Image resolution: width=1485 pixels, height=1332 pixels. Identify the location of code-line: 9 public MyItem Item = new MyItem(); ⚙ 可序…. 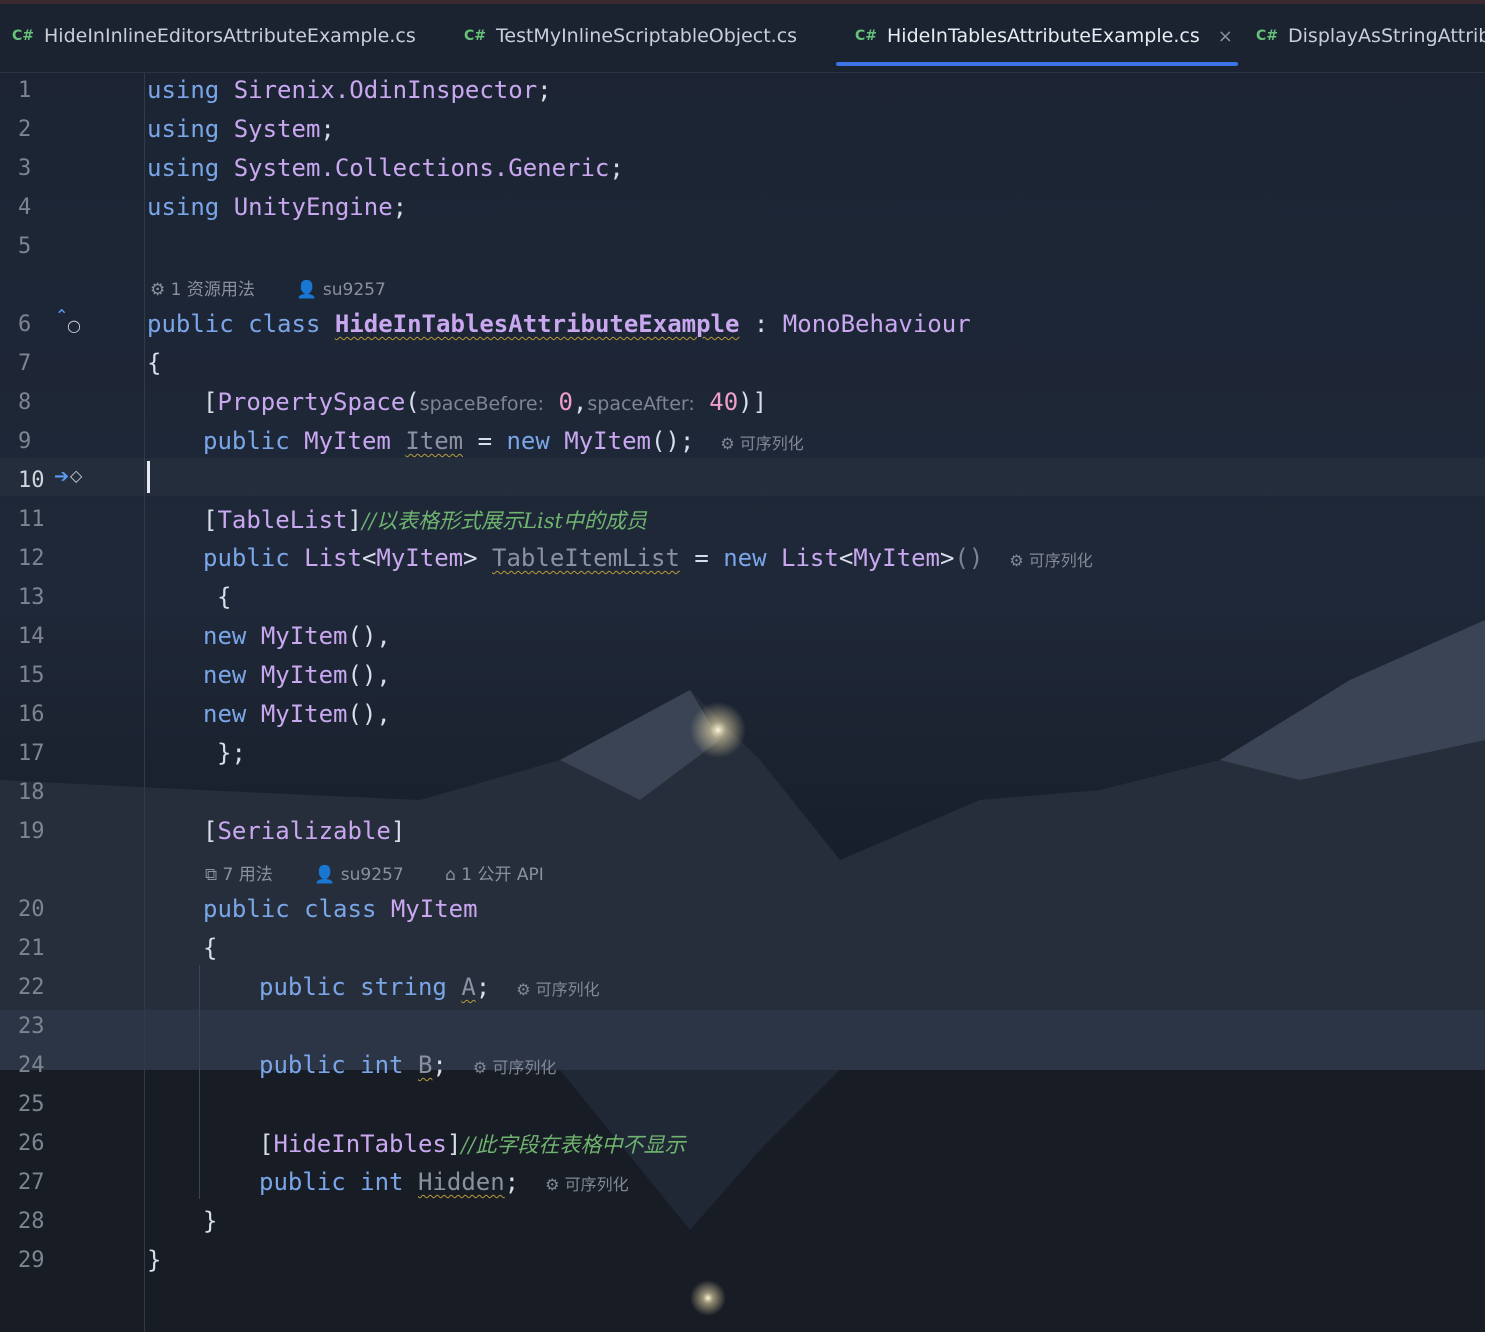
(742, 440).